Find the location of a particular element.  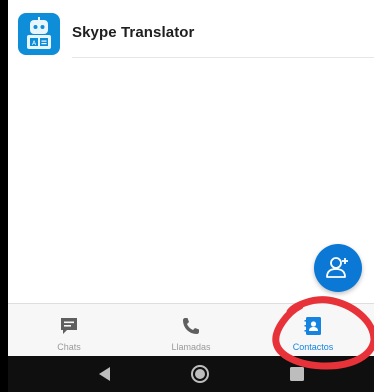

chat-icon is located at coordinates (69, 326).